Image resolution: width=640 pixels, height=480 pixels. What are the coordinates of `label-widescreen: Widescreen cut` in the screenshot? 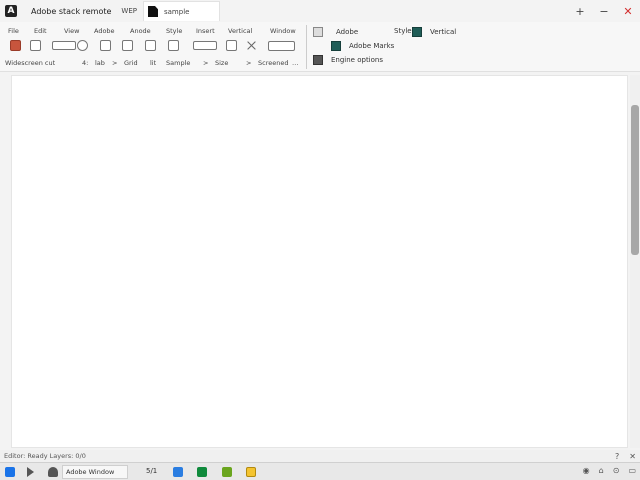 It's located at (30, 63).